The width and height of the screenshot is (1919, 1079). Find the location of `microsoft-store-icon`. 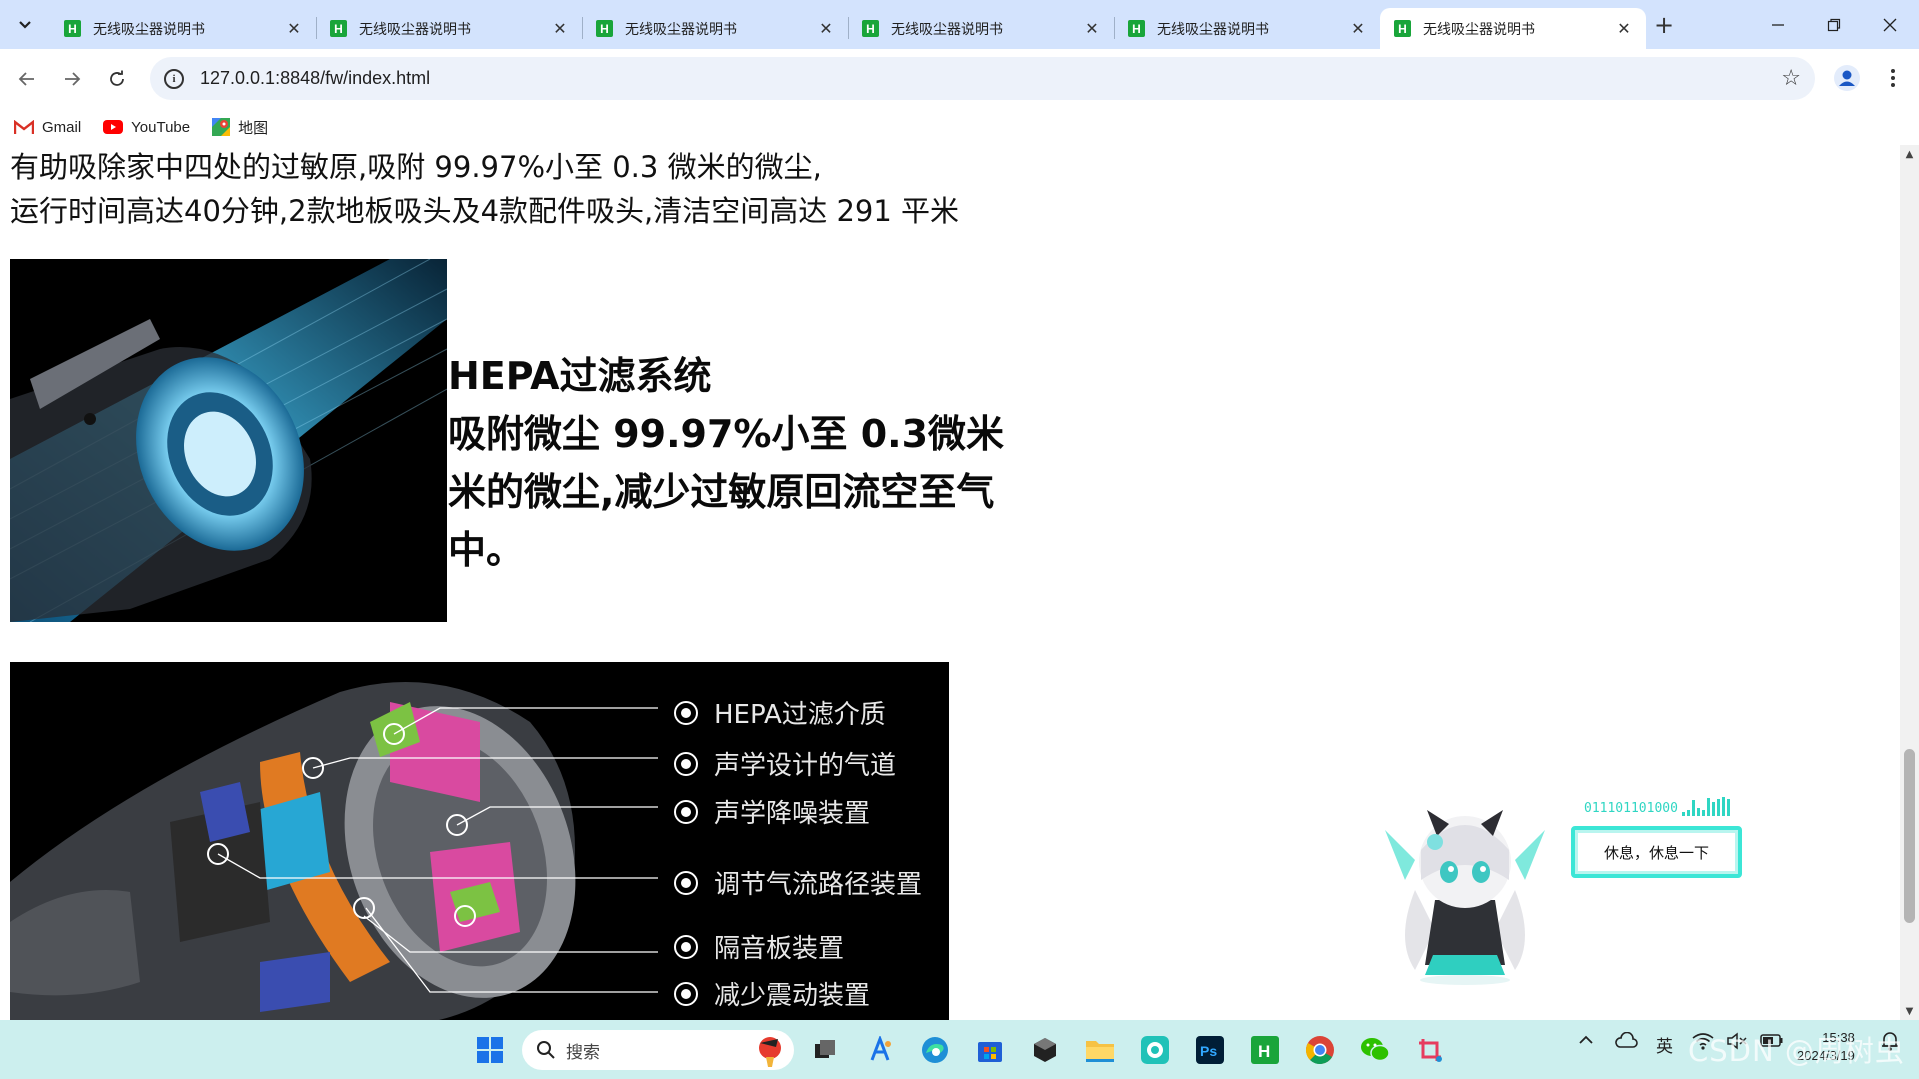

microsoft-store-icon is located at coordinates (990, 1052).